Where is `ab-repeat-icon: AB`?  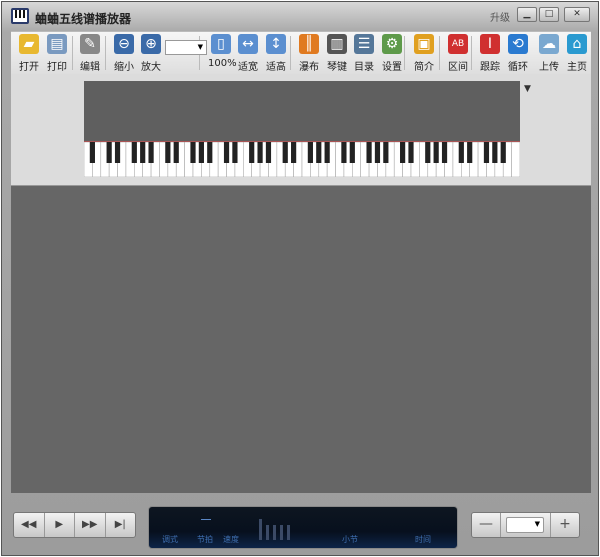 ab-repeat-icon: AB is located at coordinates (458, 44).